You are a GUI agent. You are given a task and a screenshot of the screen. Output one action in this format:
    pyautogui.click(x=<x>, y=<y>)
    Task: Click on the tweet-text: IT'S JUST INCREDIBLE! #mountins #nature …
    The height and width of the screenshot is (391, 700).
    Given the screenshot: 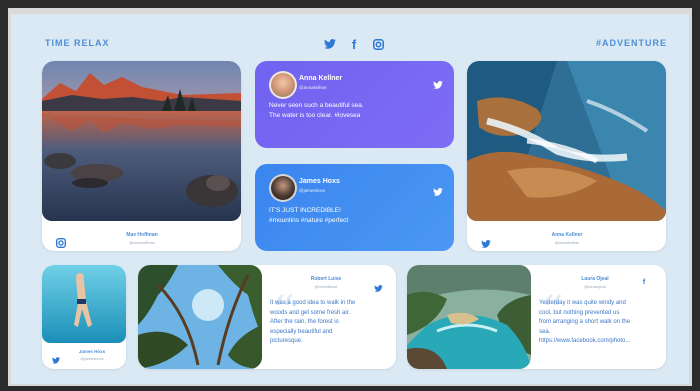 What is the action you would take?
    pyautogui.click(x=309, y=216)
    